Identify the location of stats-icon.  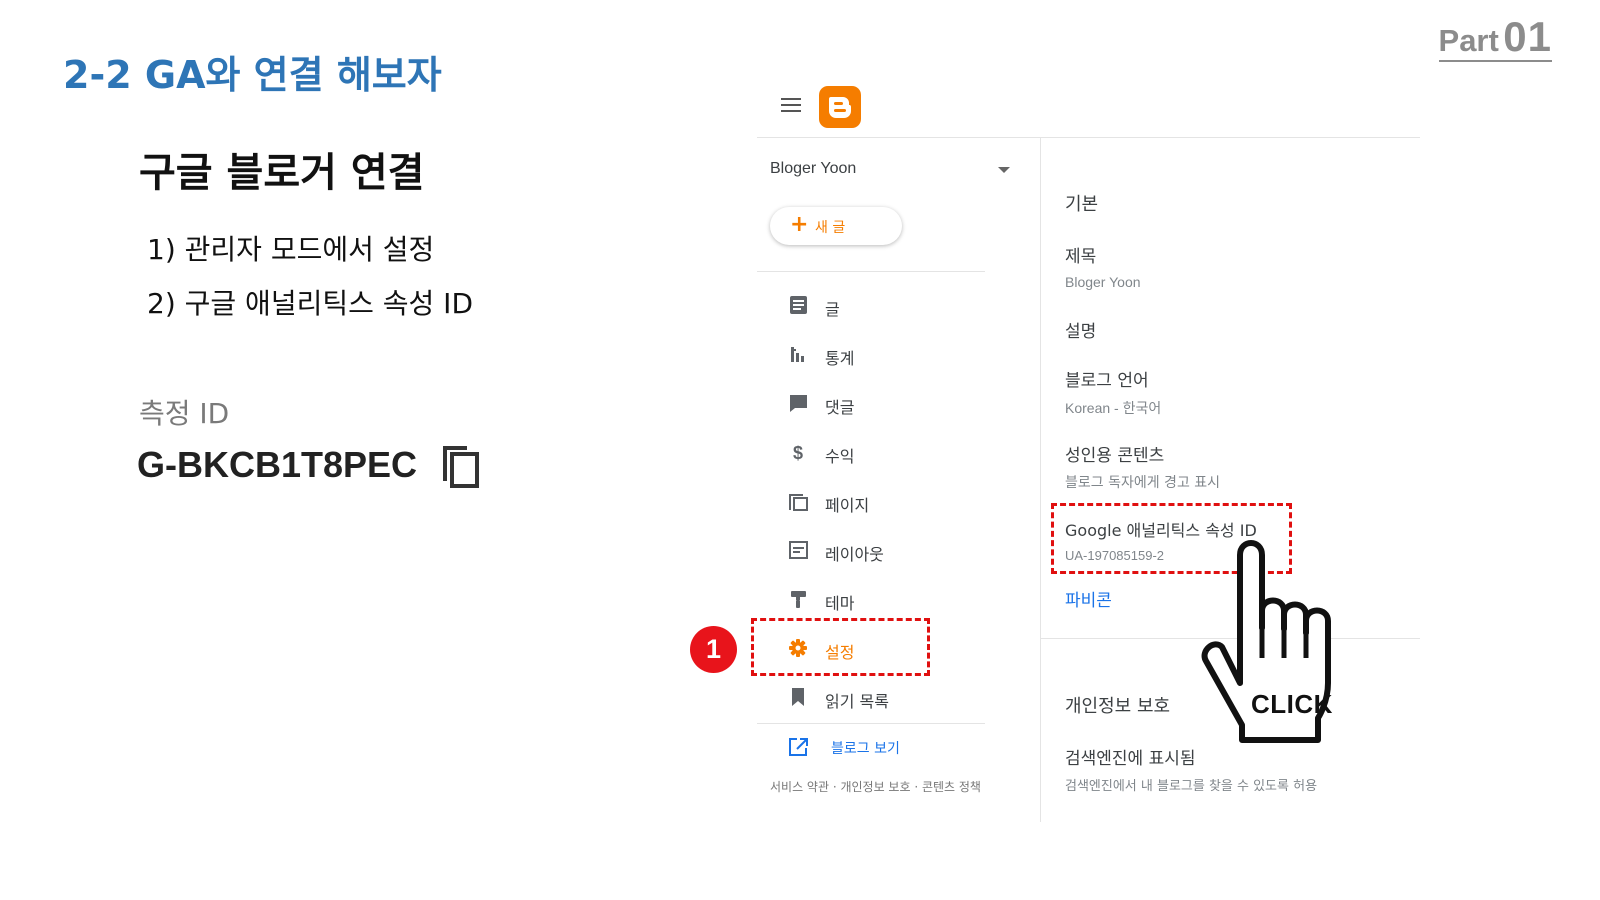
(797, 354).